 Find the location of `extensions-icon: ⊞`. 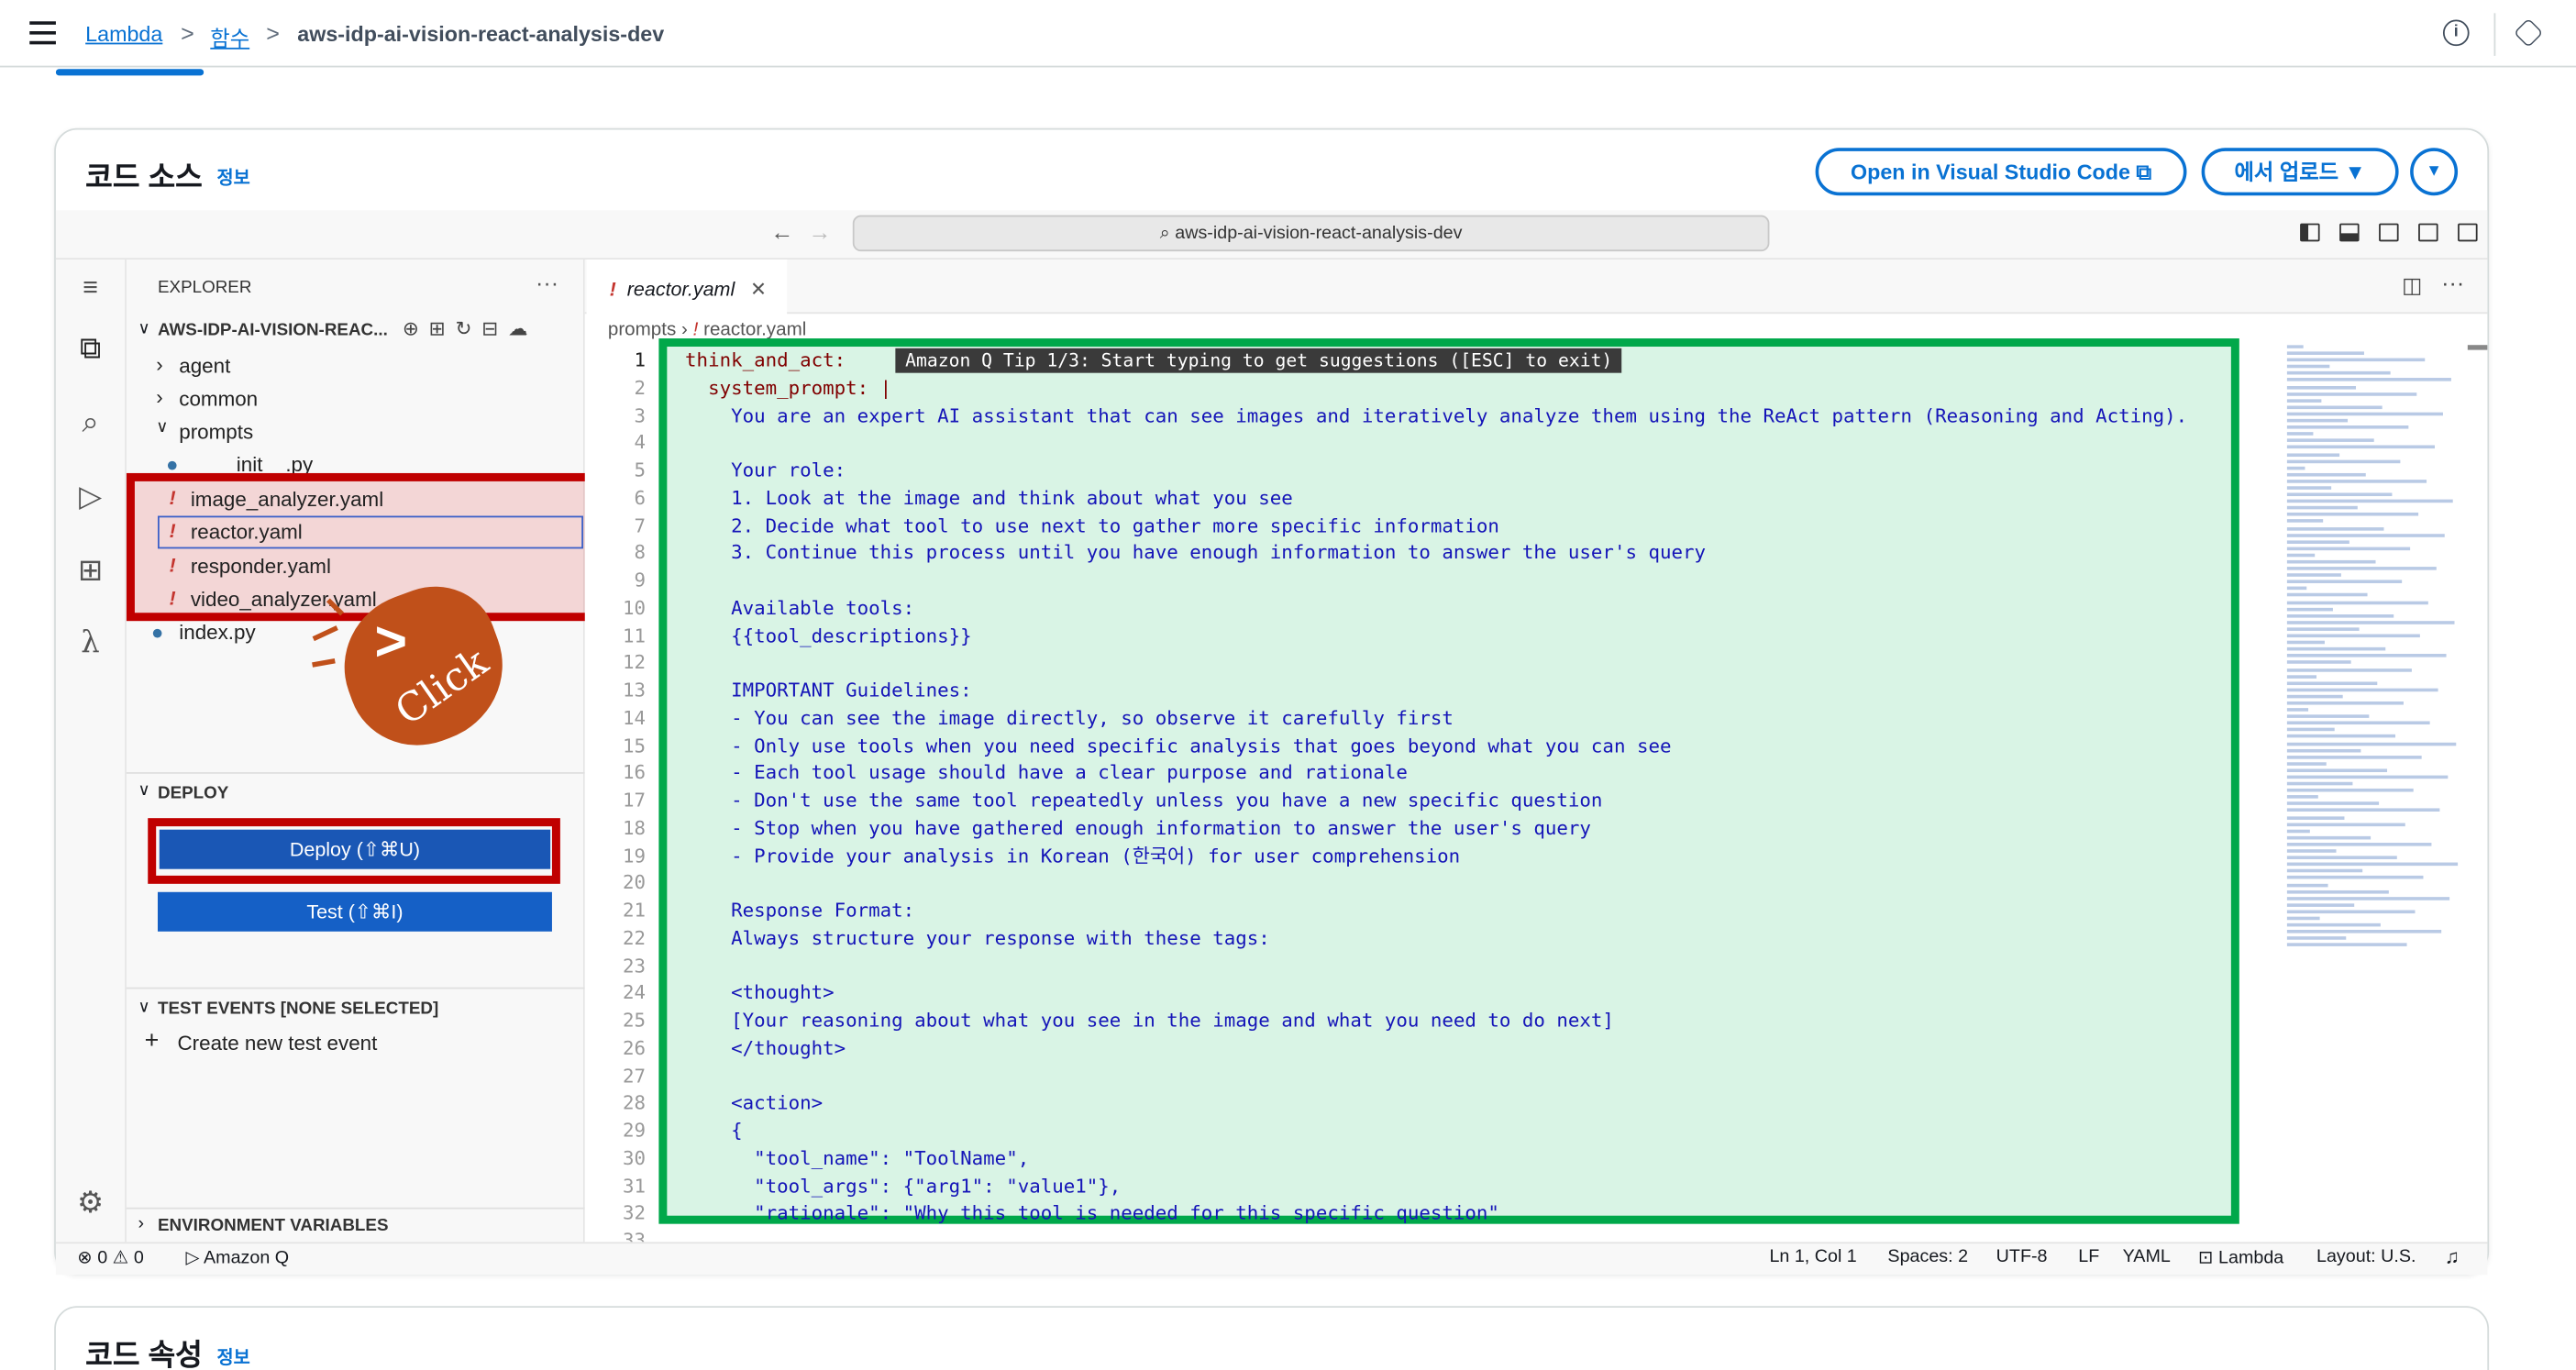

extensions-icon: ⊞ is located at coordinates (90, 570).